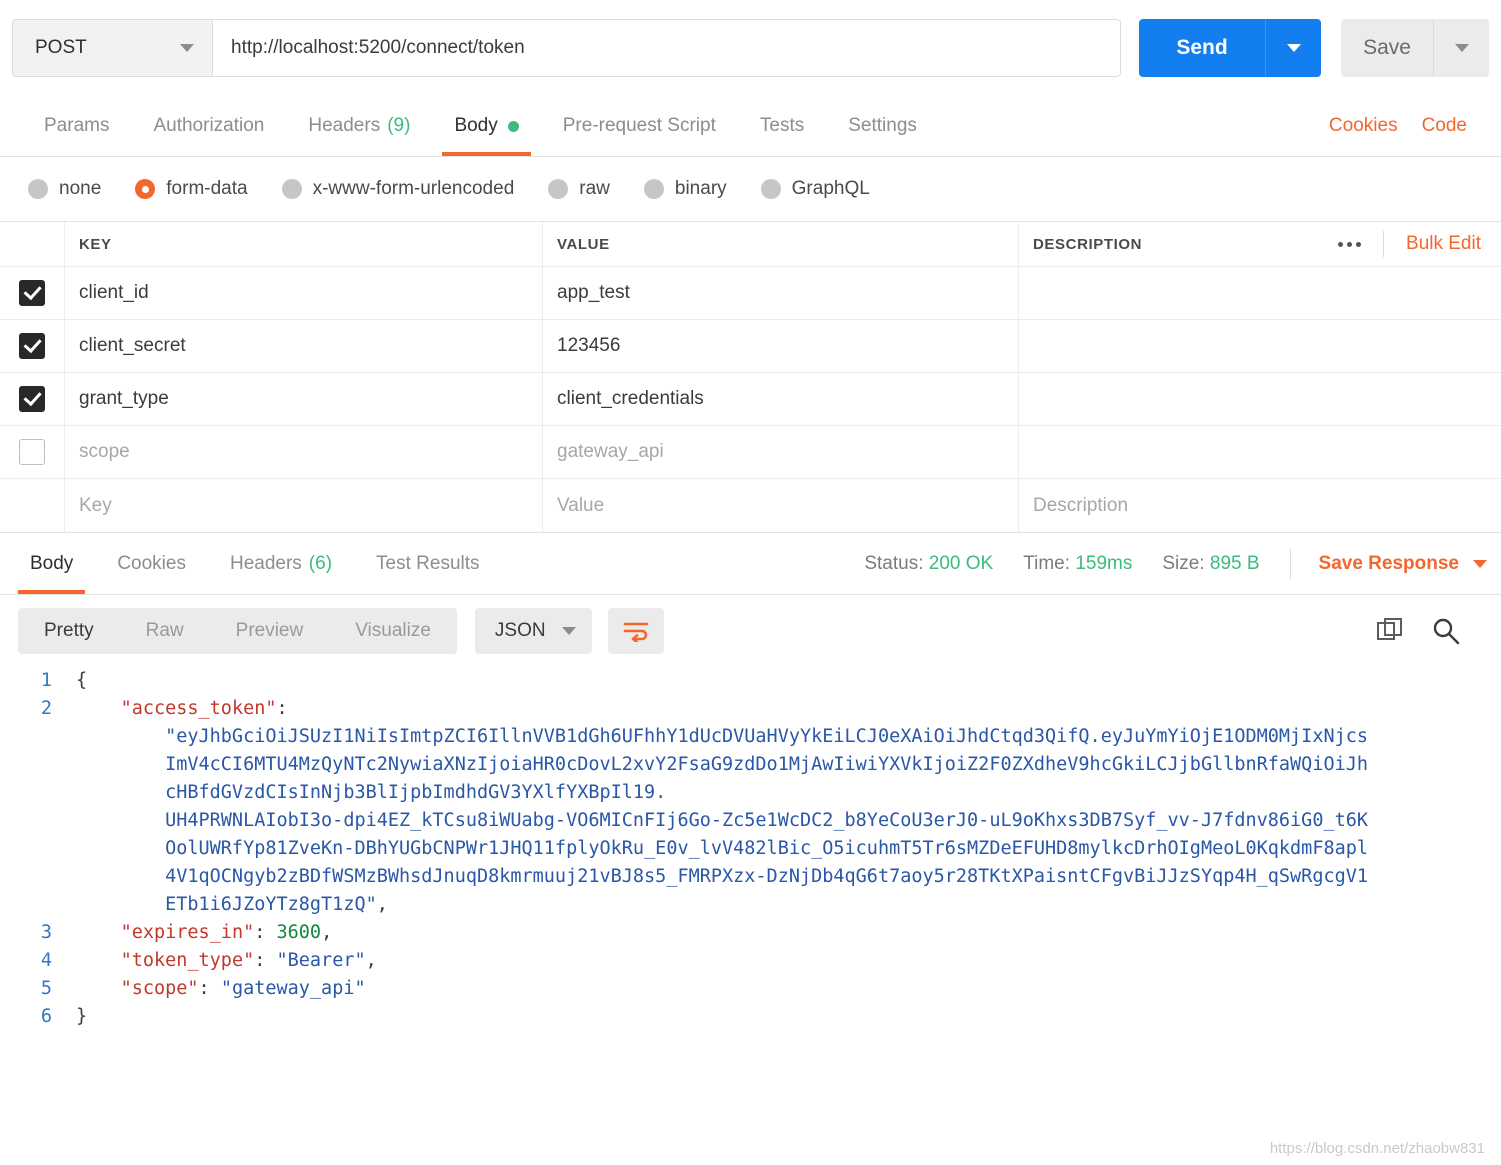  What do you see at coordinates (304, 505) in the screenshot?
I see `new-row-key-input: Key` at bounding box center [304, 505].